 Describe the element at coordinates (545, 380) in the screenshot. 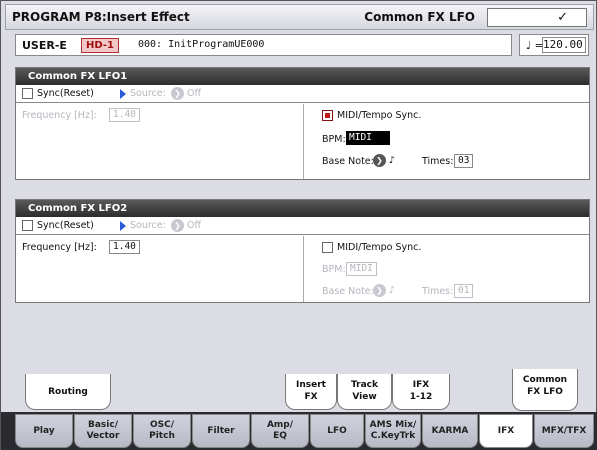

I see `tab-common-fx-lfo-line1: Common` at that location.